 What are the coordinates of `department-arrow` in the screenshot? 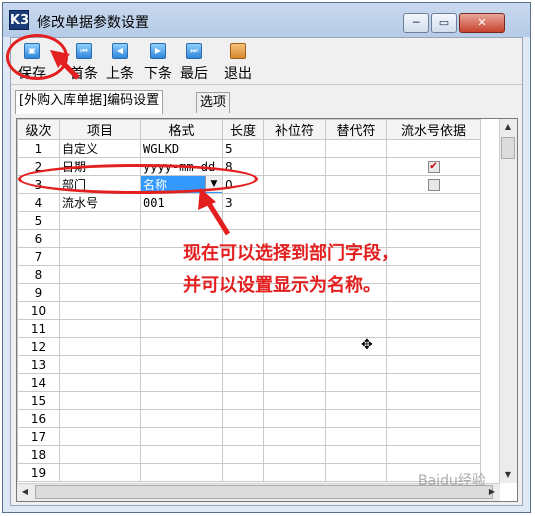 It's located at (218, 218).